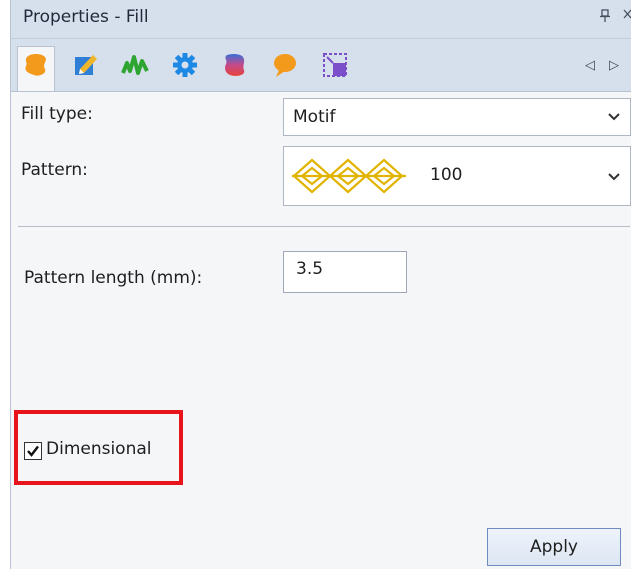 The height and width of the screenshot is (569, 631). What do you see at coordinates (57, 114) in the screenshot?
I see `fill-type-label: Fill type:` at bounding box center [57, 114].